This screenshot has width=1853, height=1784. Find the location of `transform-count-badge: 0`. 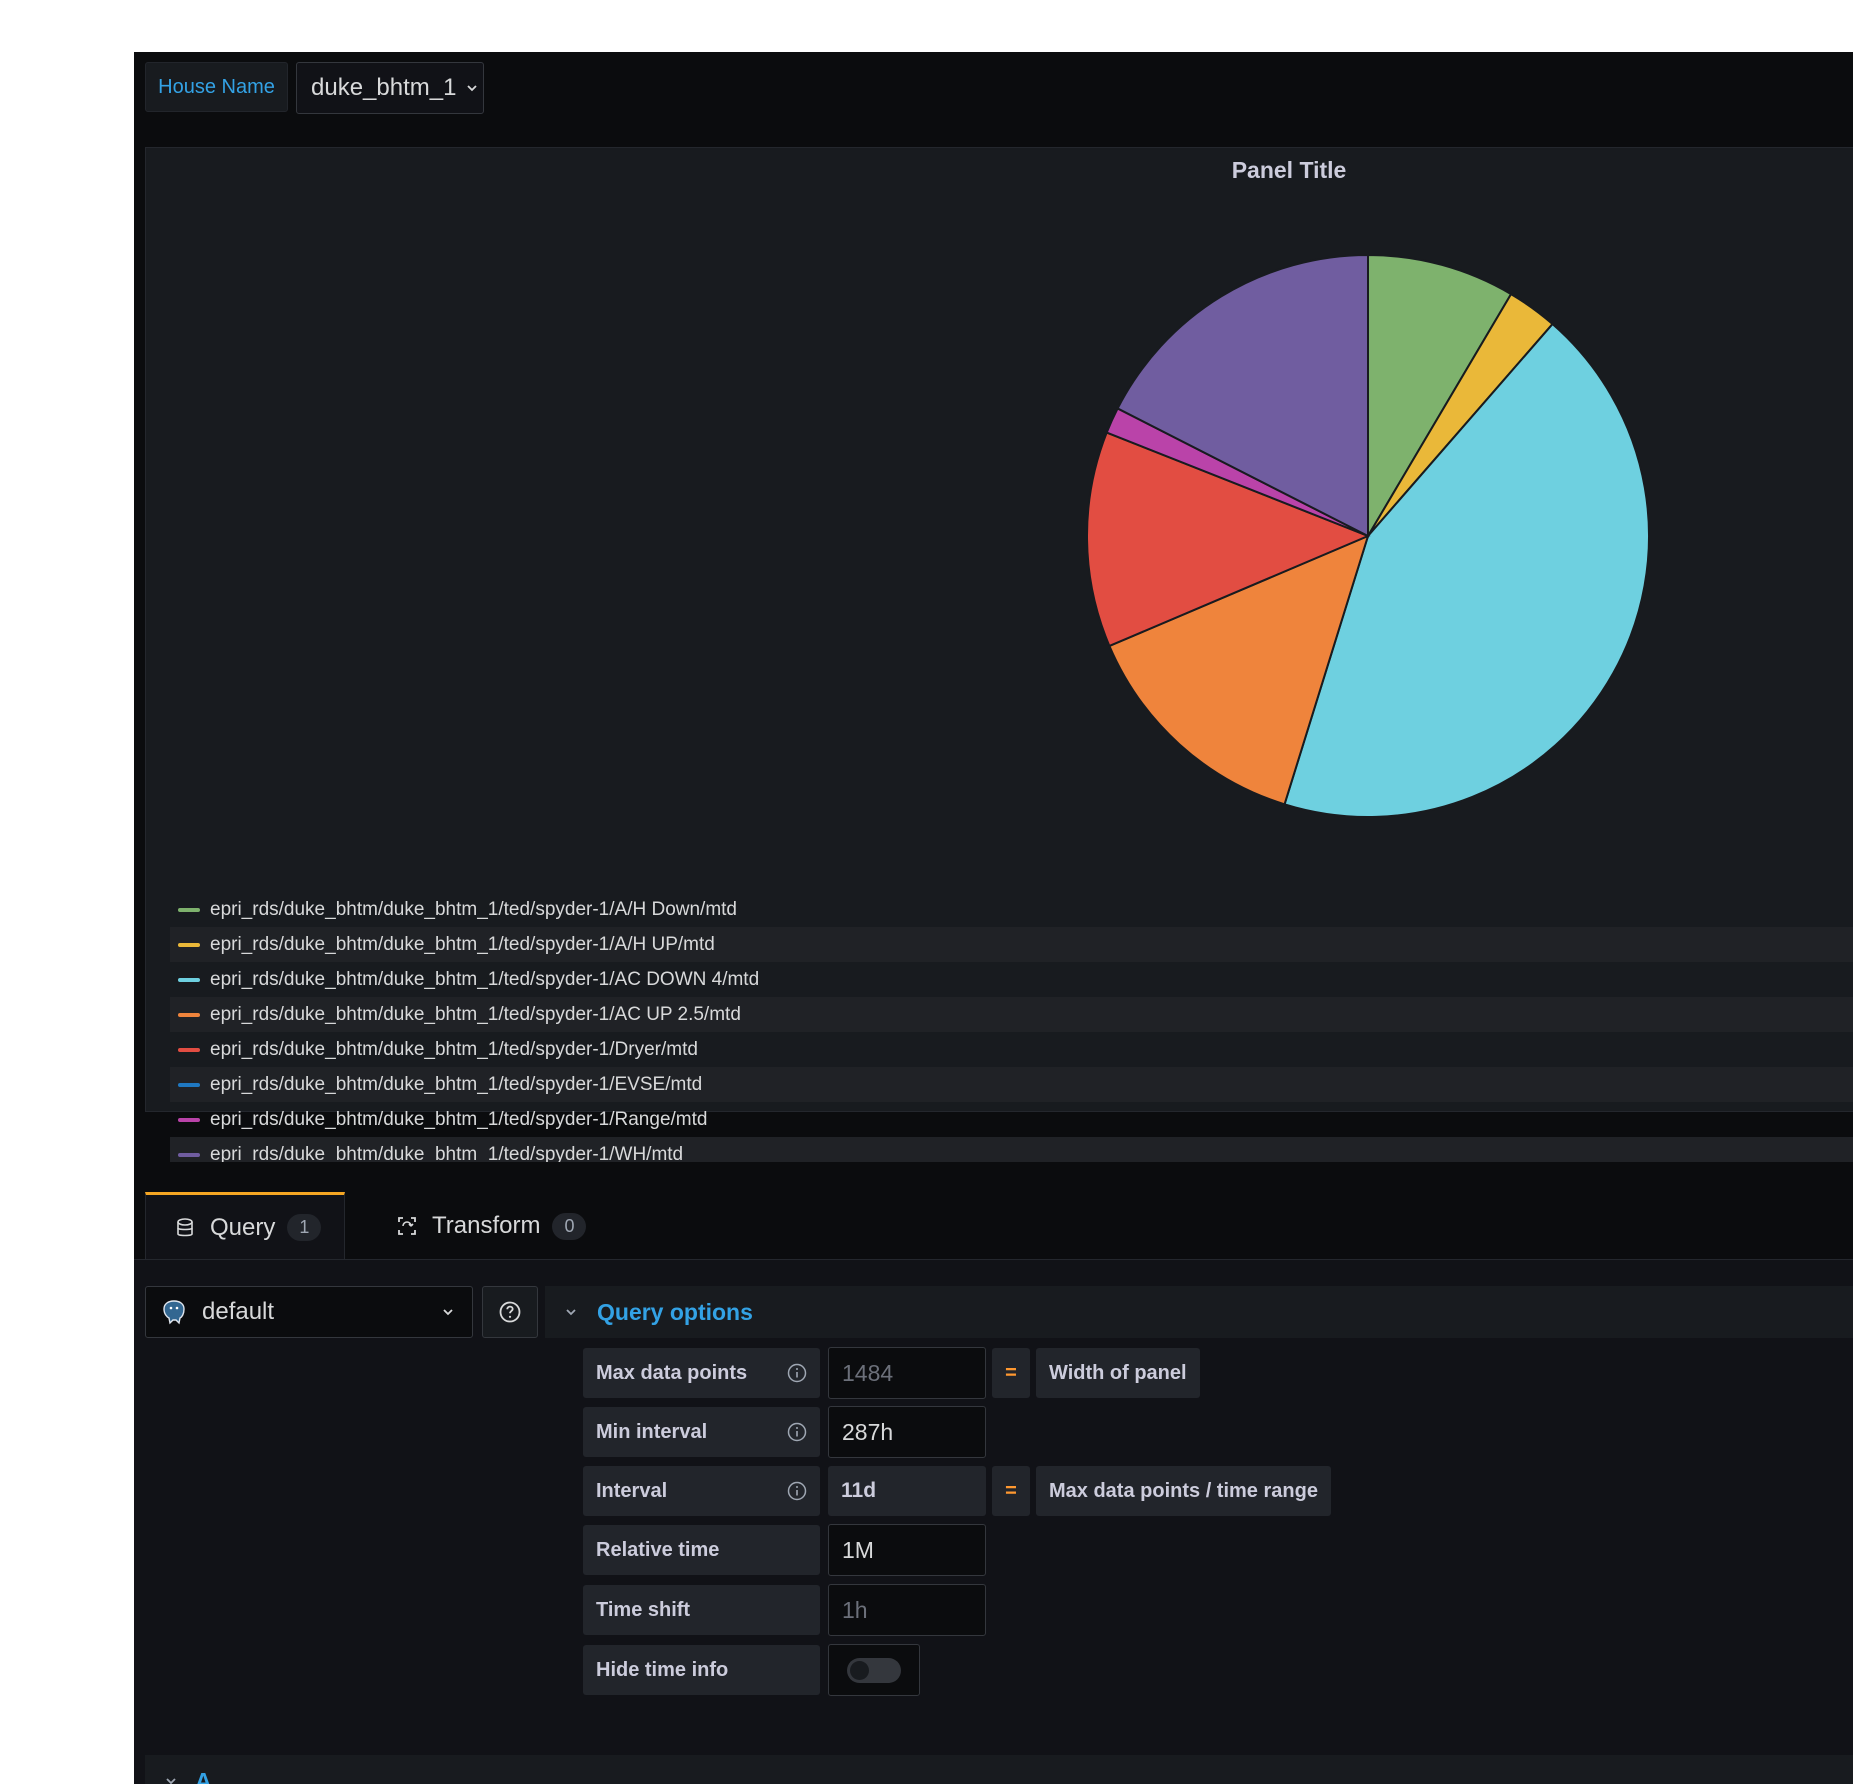

transform-count-badge: 0 is located at coordinates (569, 1226).